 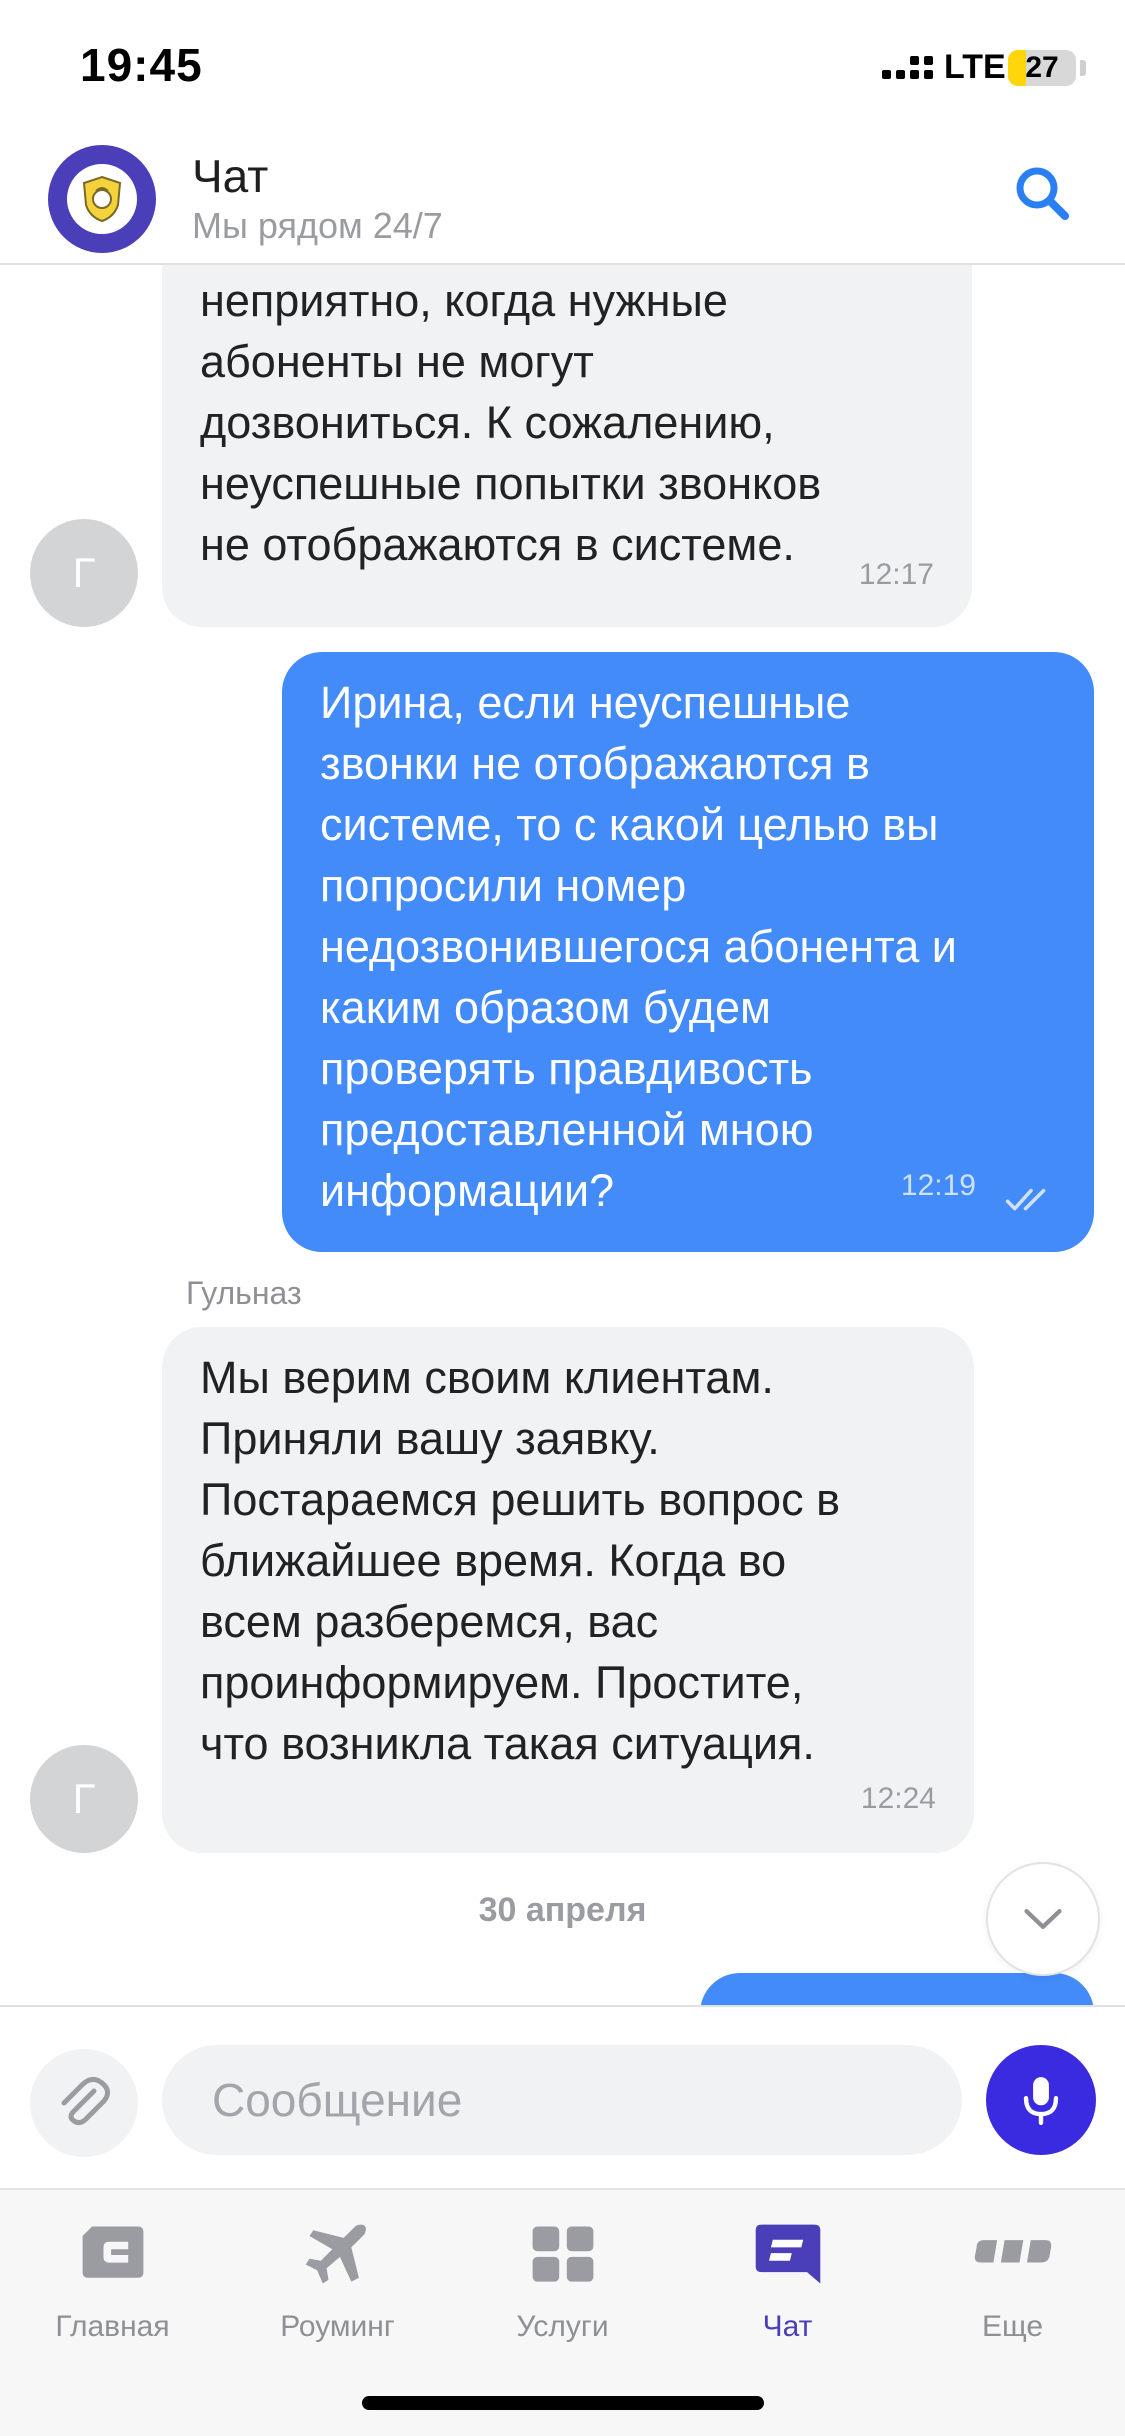 I want to click on paperclip-icon, so click(x=85, y=2101).